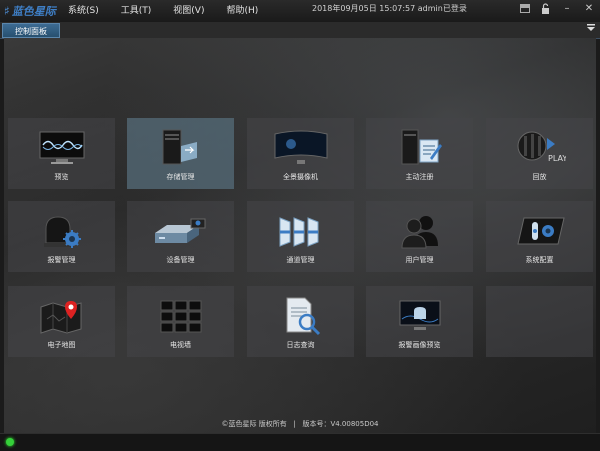 The image size is (600, 451). What do you see at coordinates (61, 260) in the screenshot?
I see `tile-label: 报警管理` at bounding box center [61, 260].